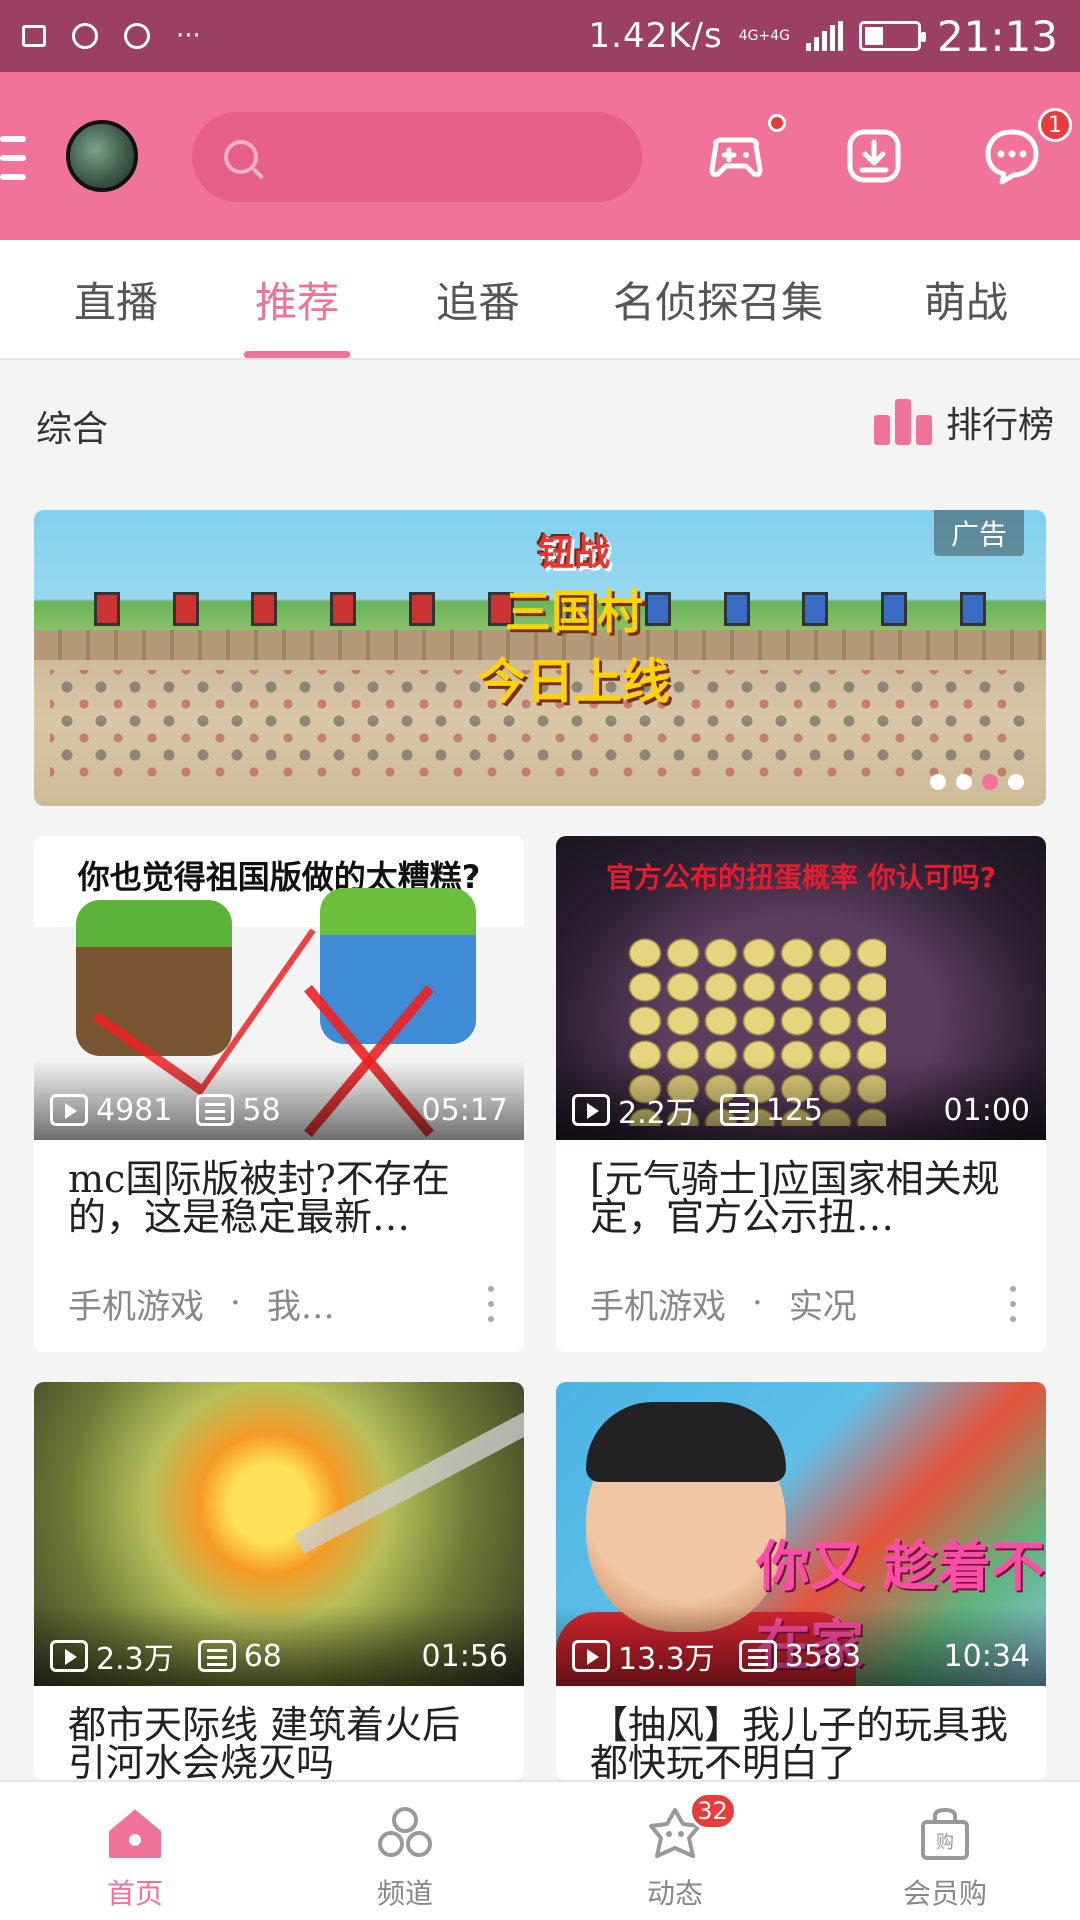 The width and height of the screenshot is (1080, 1920). I want to click on nav-shop-label: 会员购, so click(944, 1893).